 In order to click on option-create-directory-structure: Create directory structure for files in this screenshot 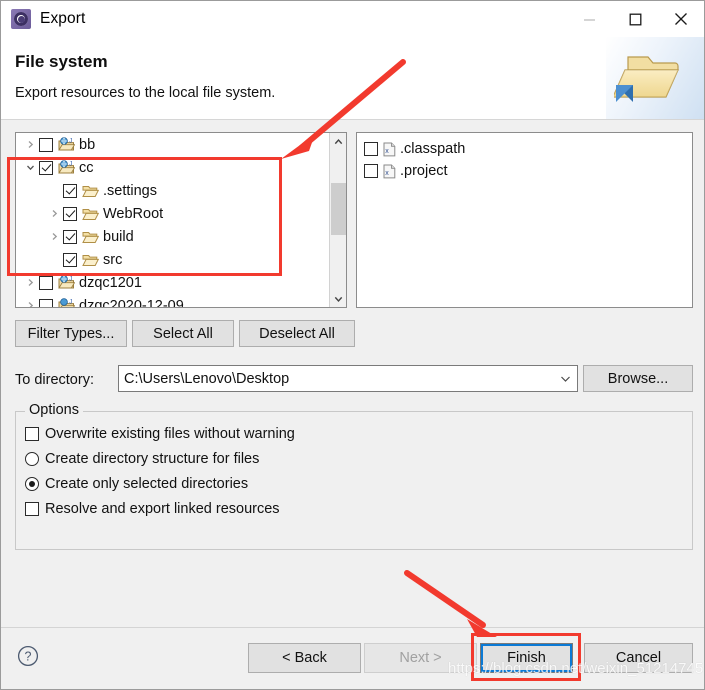, I will do `click(142, 459)`.